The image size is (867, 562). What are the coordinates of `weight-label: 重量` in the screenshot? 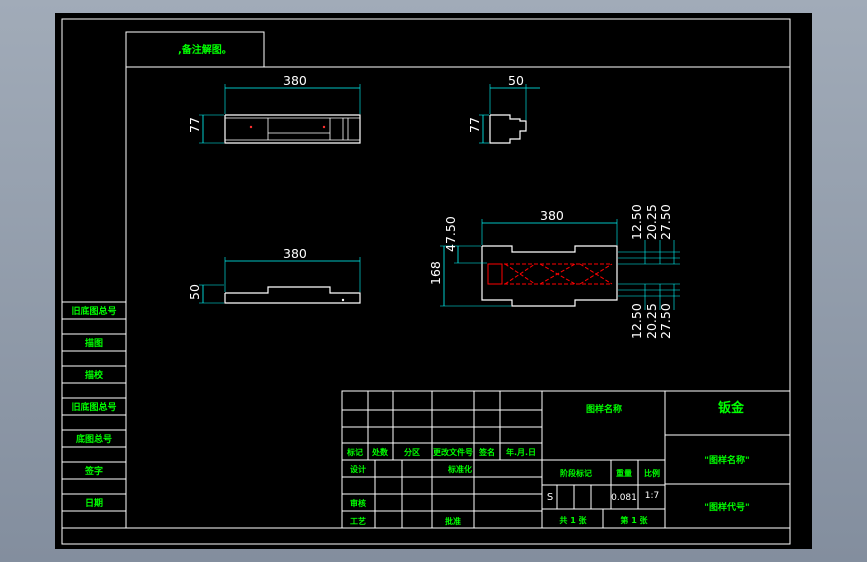 It's located at (624, 473).